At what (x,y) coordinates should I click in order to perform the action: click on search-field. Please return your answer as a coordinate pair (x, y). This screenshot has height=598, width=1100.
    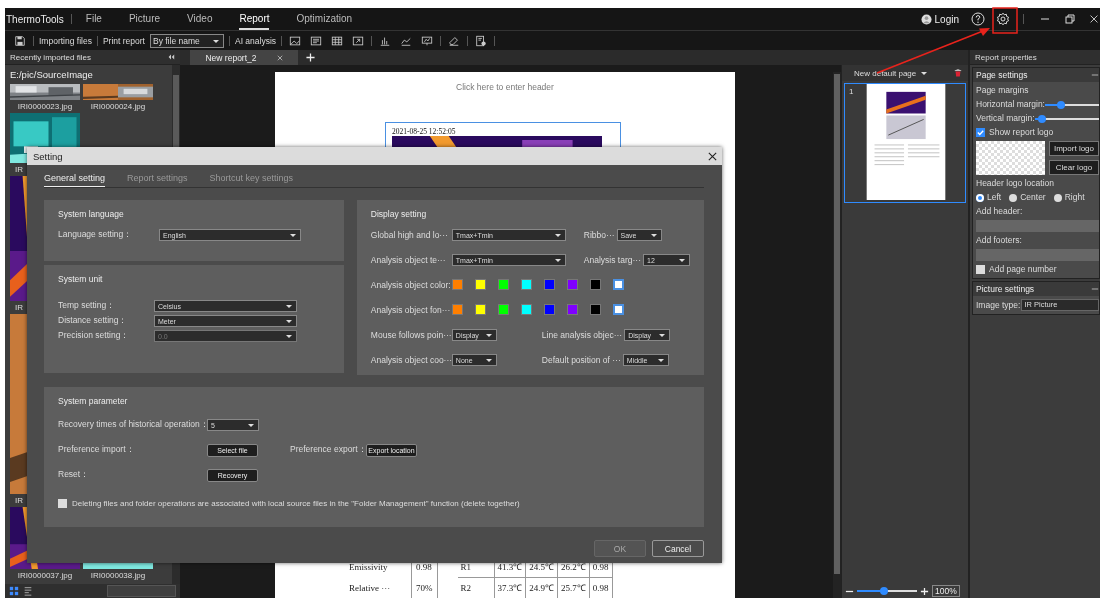
    Looking at the image, I should click on (141, 591).